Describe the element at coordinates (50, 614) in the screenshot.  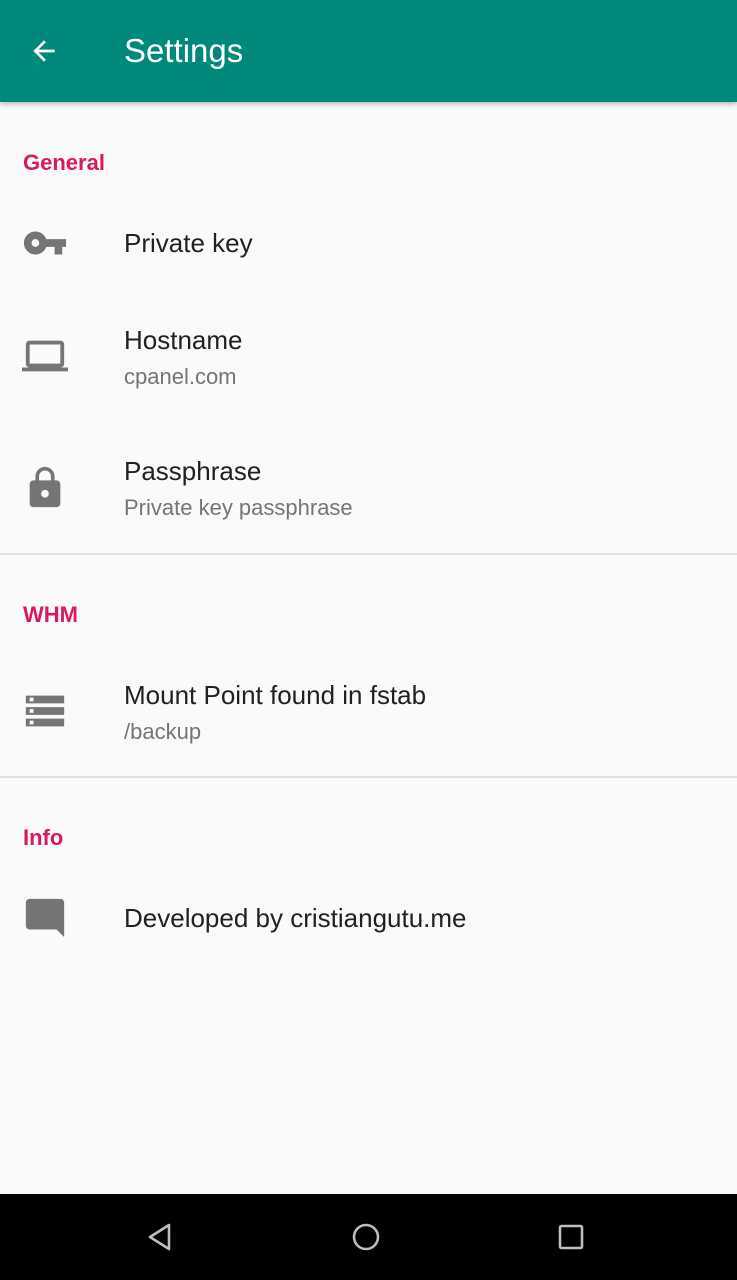
I see `section-header-whm: WHM` at that location.